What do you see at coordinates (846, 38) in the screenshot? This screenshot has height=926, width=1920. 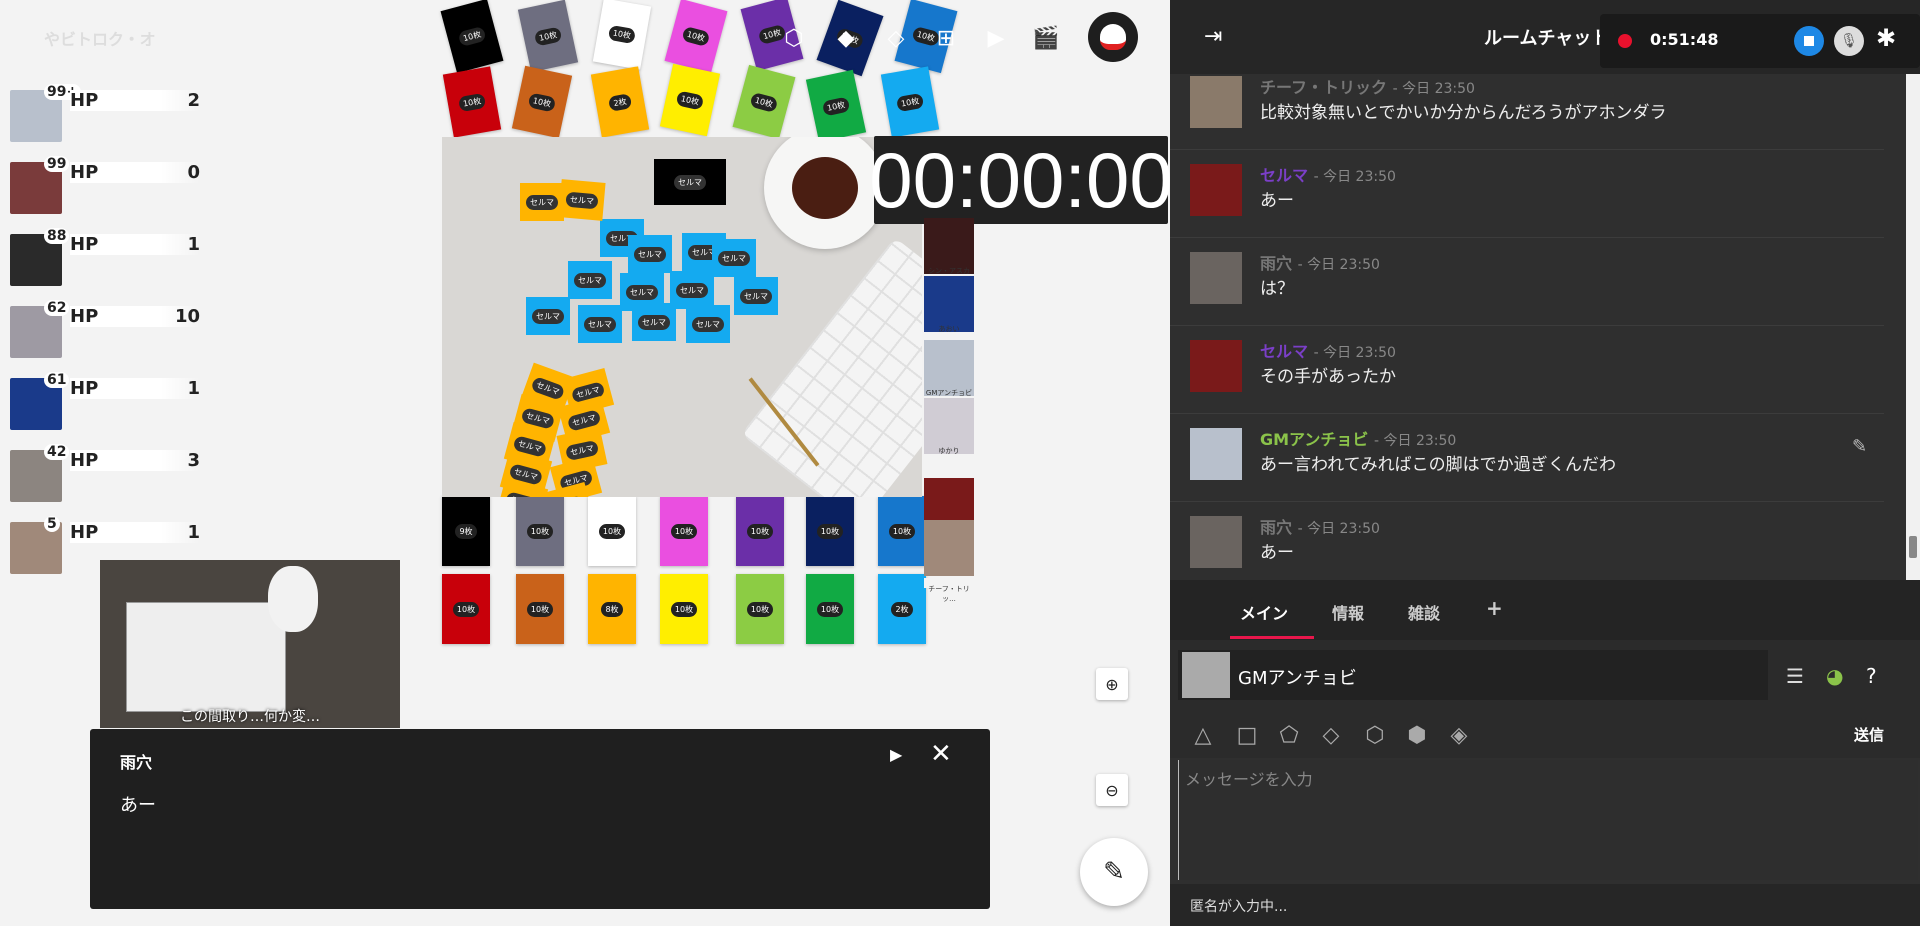 I see `layers-icon: ◆` at bounding box center [846, 38].